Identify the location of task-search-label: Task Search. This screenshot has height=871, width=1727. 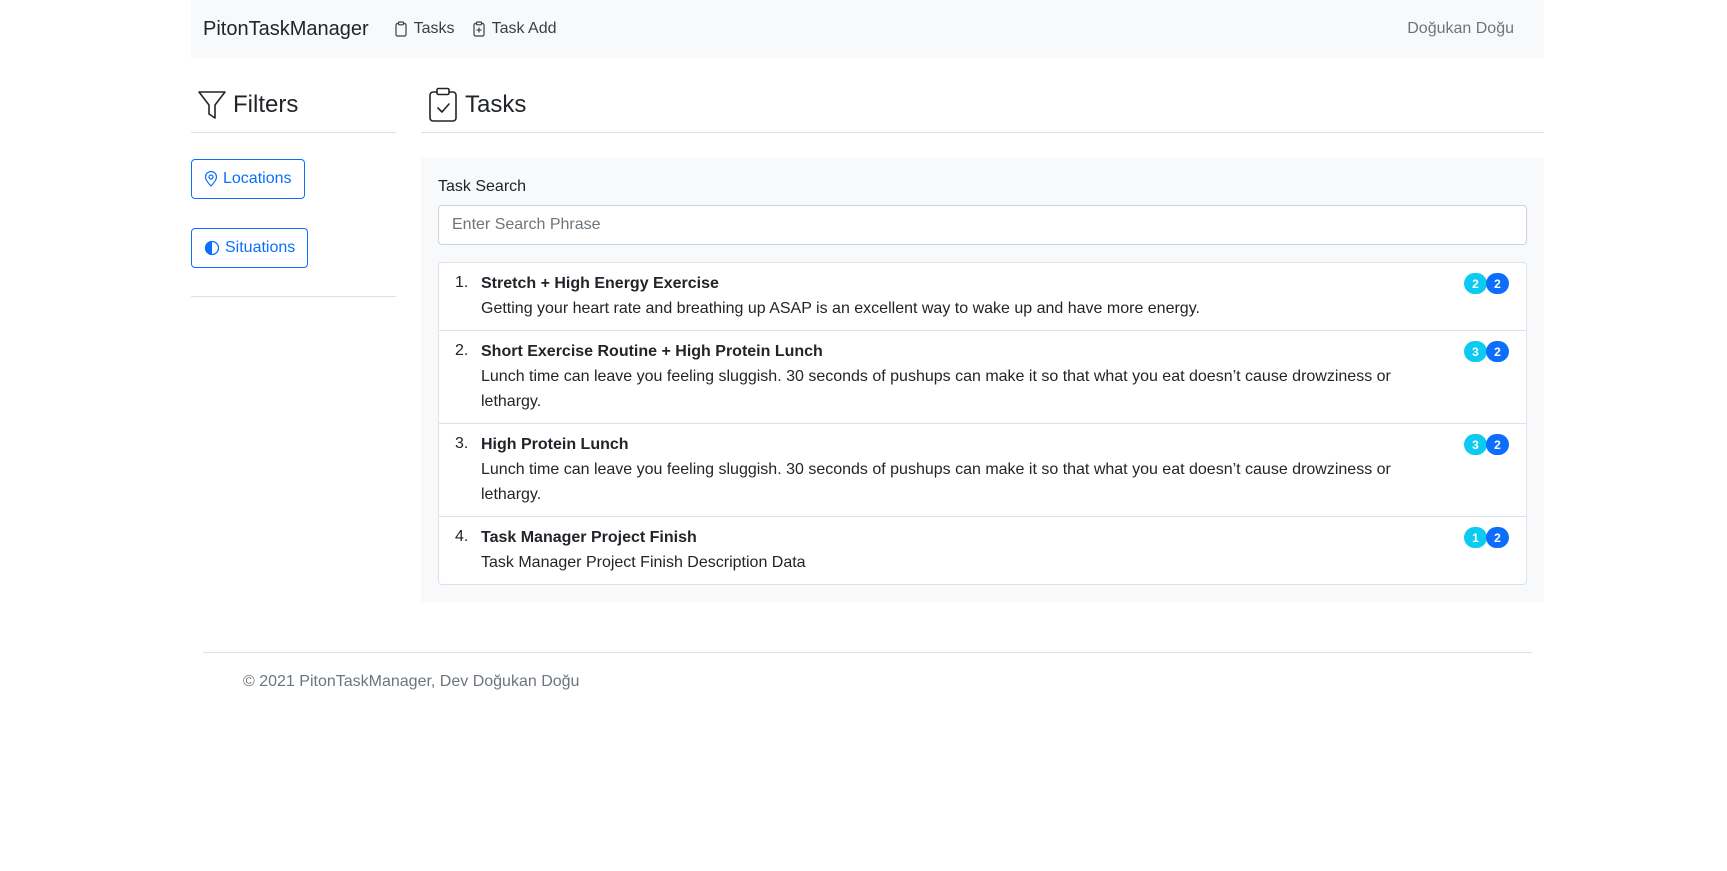
(482, 186).